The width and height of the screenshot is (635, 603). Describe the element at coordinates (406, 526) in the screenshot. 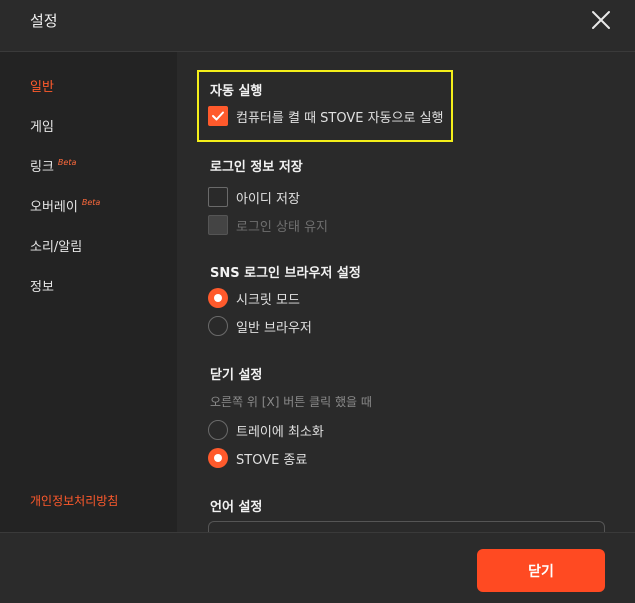

I see `language-select` at that location.